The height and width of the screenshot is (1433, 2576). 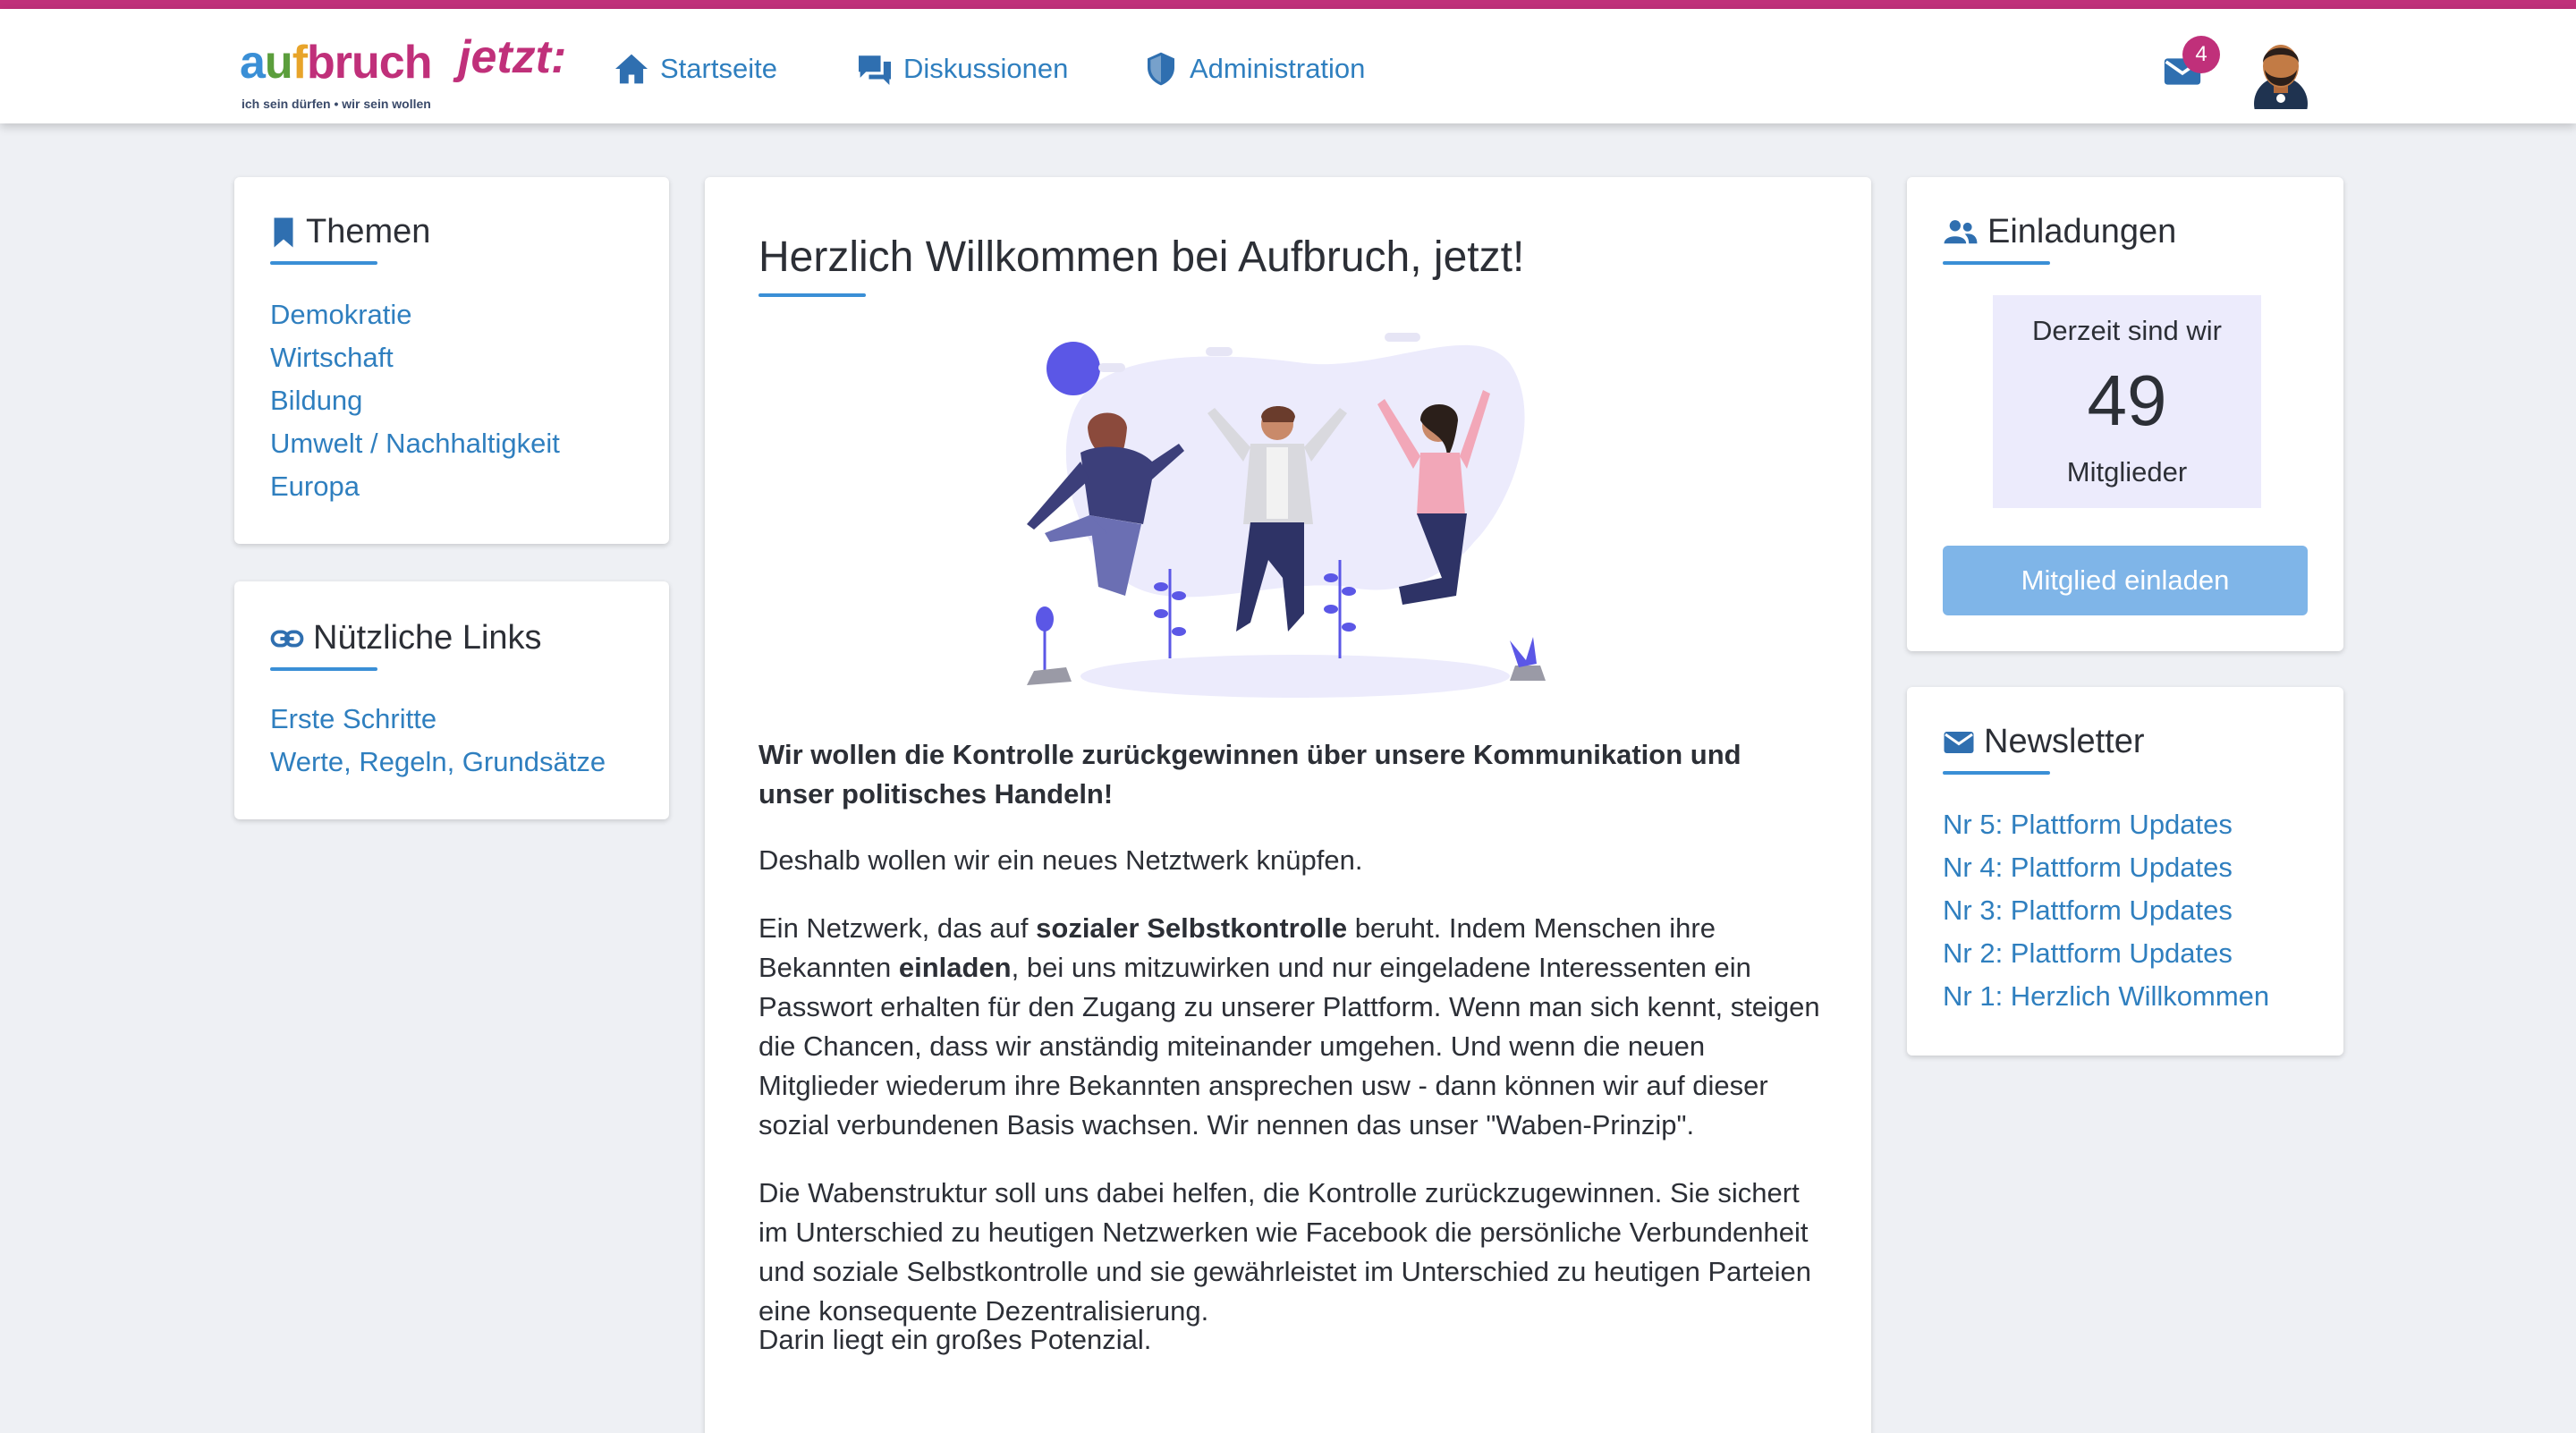 I want to click on useful-links-list: Erste Schritte Werte, Regeln, Grundsätze, so click(x=438, y=741).